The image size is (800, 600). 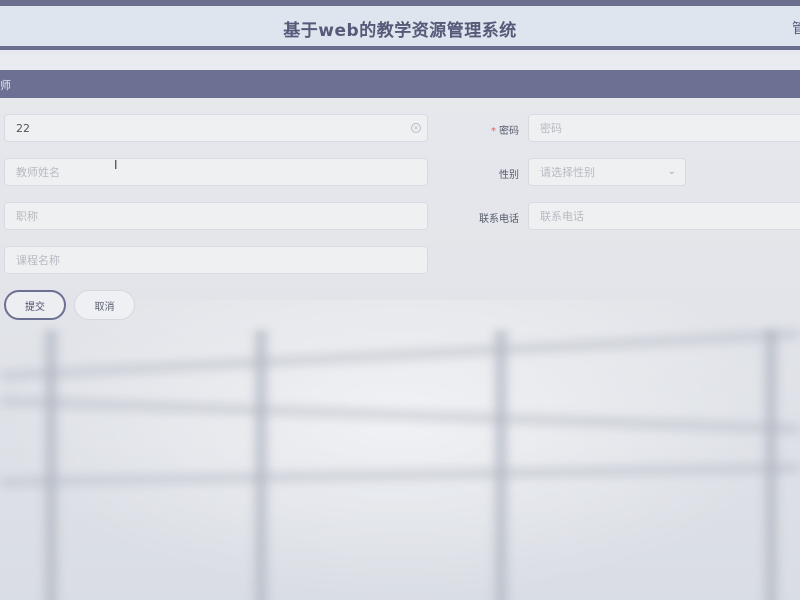 I want to click on account-input, so click(x=216, y=128).